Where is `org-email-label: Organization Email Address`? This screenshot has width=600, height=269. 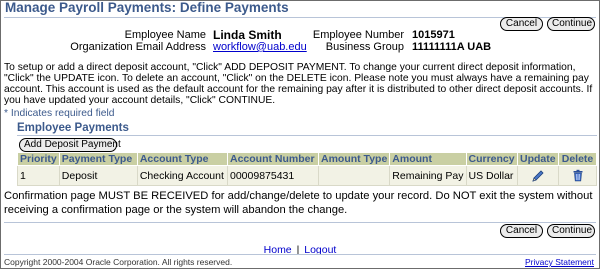 org-email-label: Organization Email Address is located at coordinates (138, 47).